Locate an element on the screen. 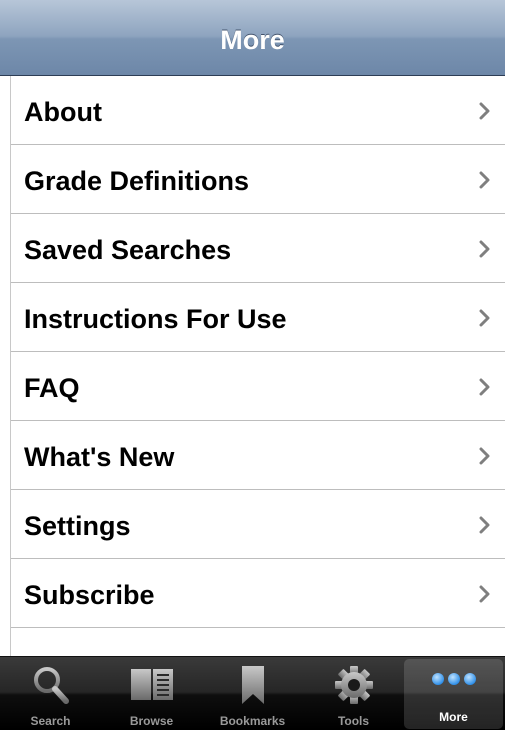 This screenshot has height=730, width=505. tab-browse: Browse is located at coordinates (151, 693).